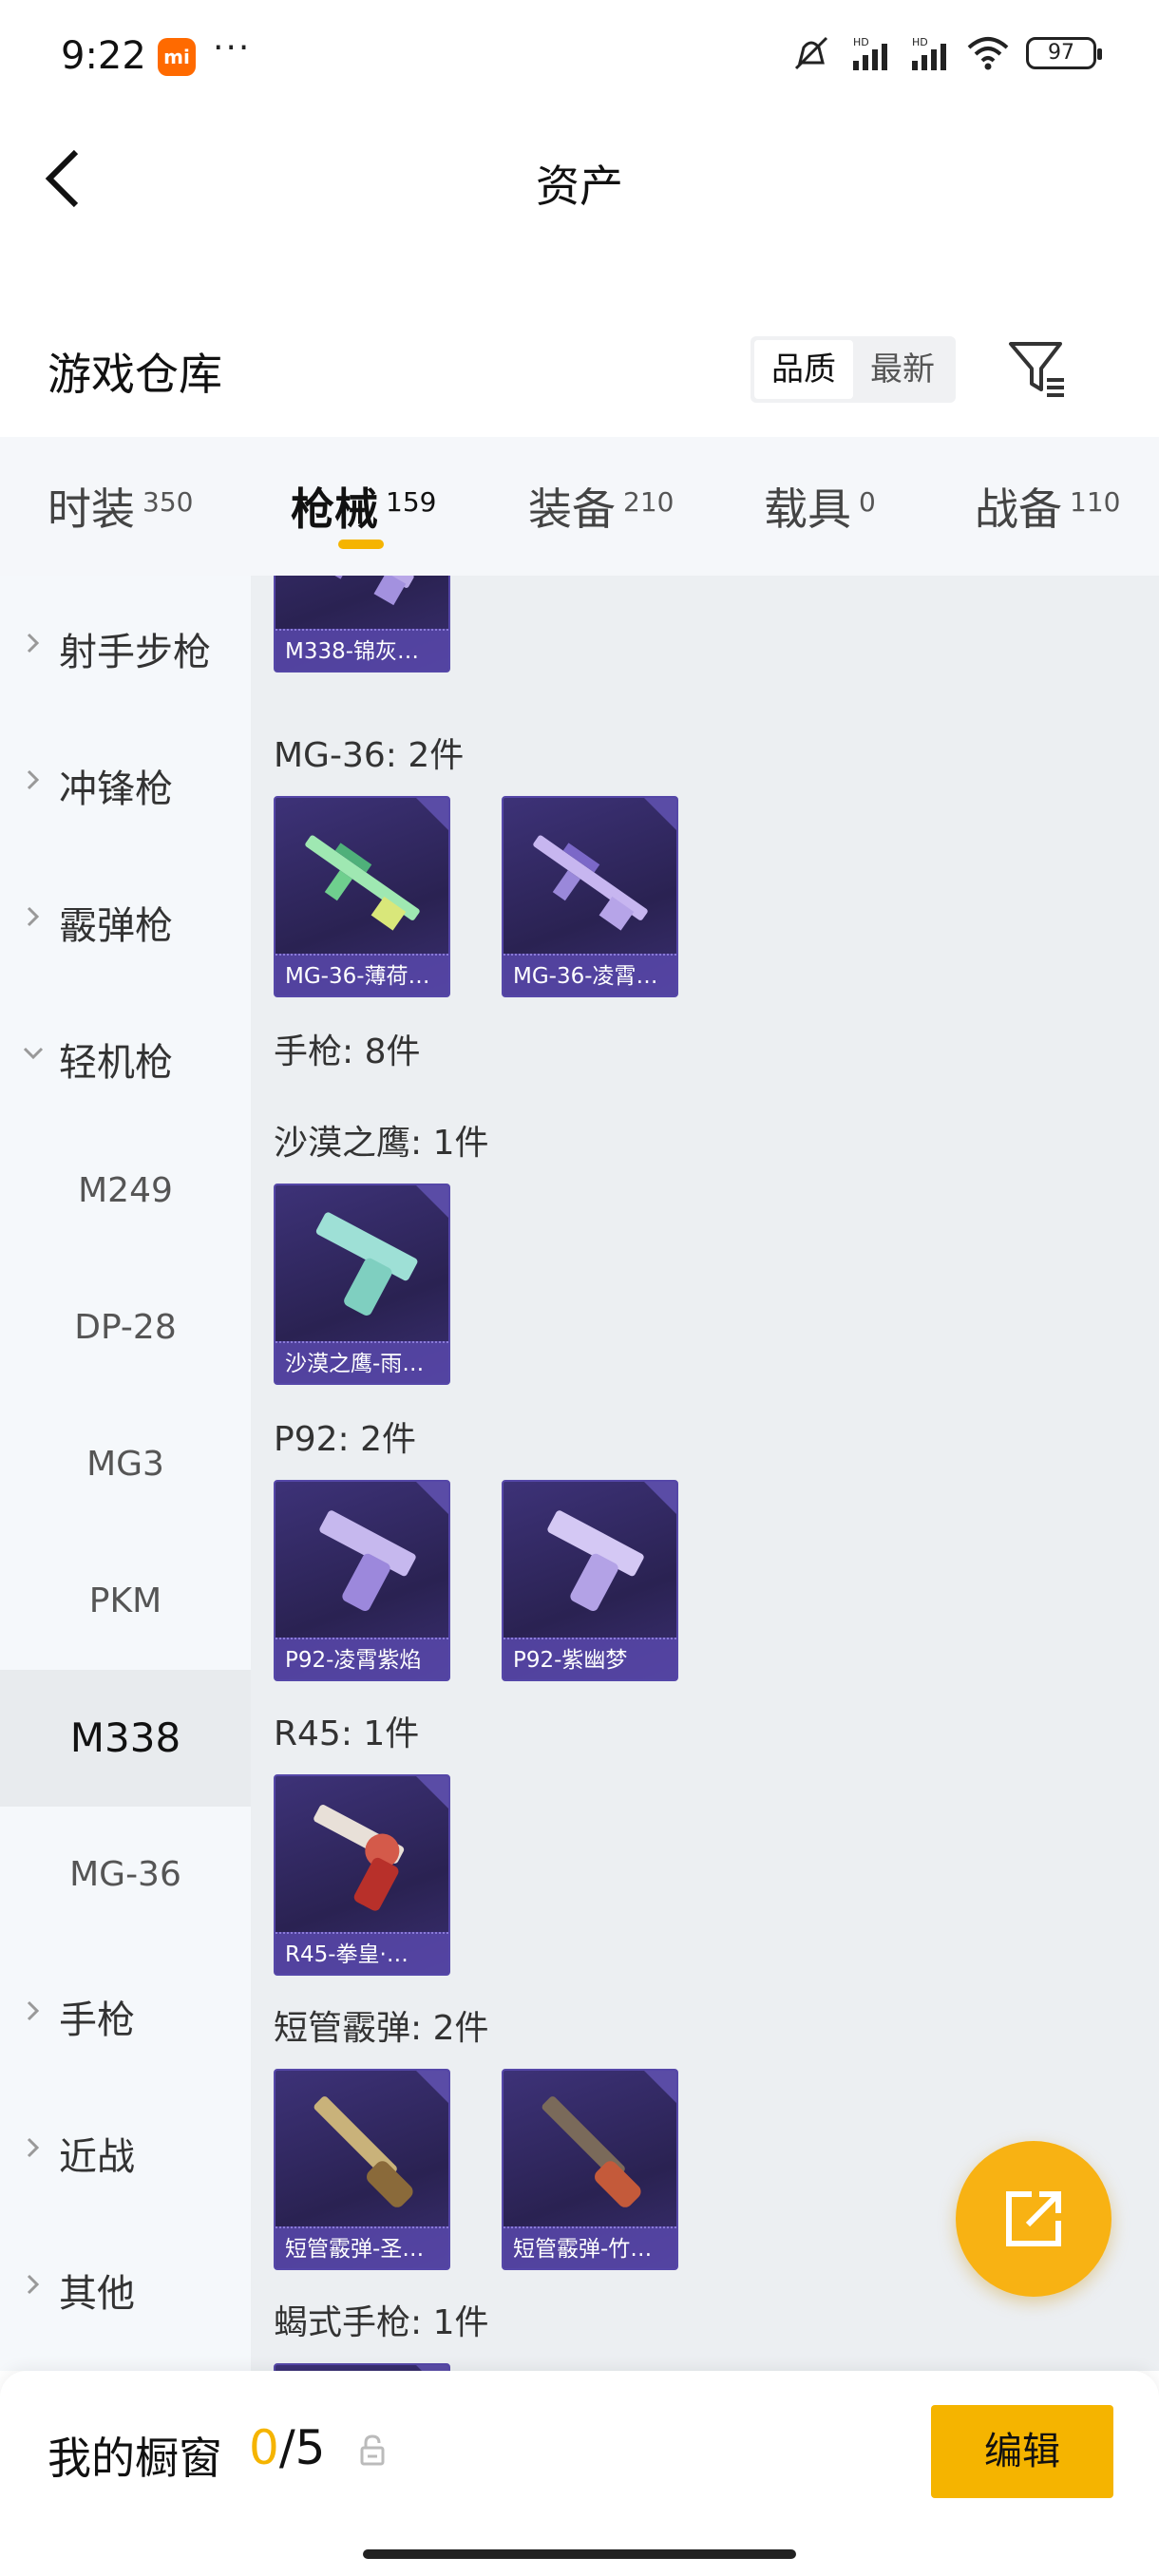 The image size is (1159, 2576). I want to click on mi-badge-icon: mi, so click(177, 57).